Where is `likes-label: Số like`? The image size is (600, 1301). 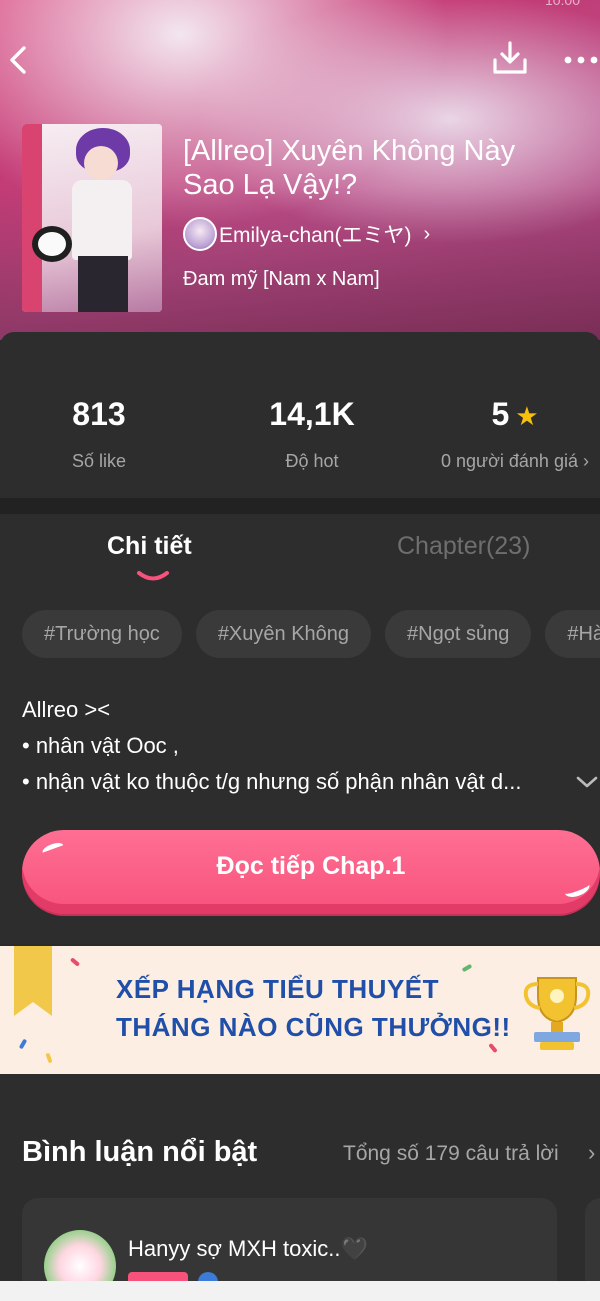
likes-label: Số like is located at coordinates (99, 461).